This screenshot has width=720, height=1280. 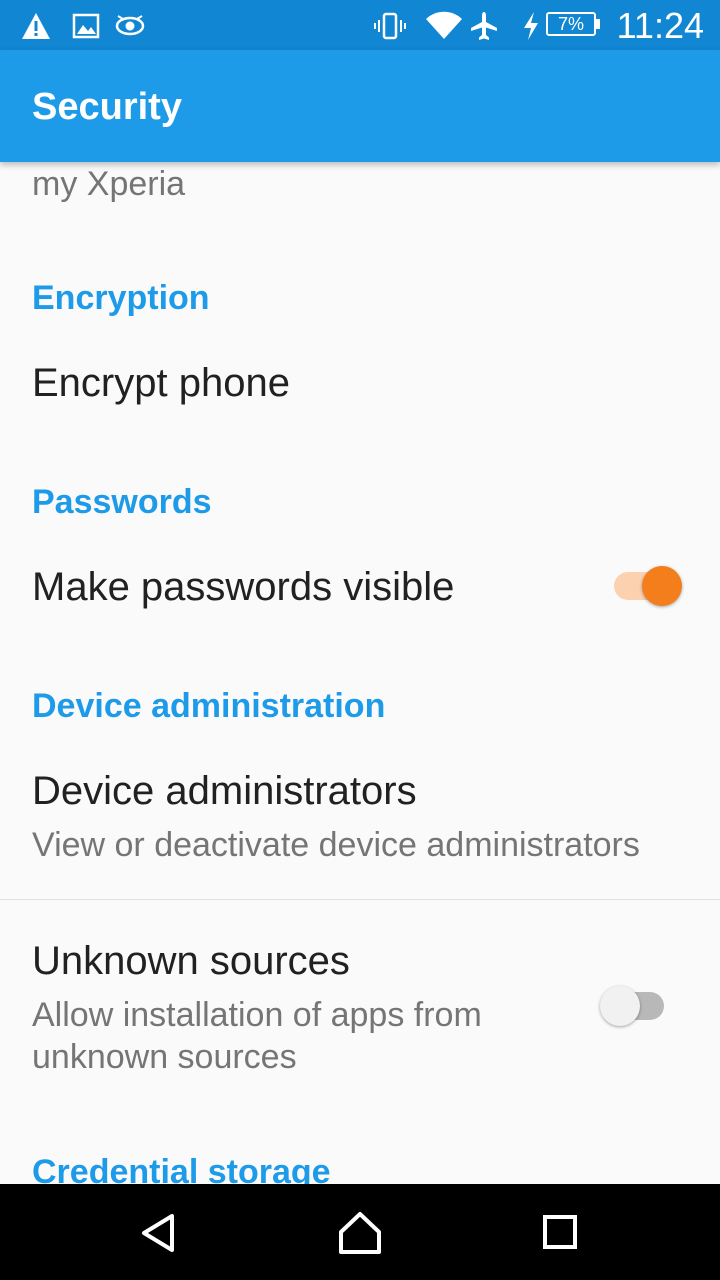 I want to click on make-passwords-visible-item: Make passwords visible, so click(x=360, y=586).